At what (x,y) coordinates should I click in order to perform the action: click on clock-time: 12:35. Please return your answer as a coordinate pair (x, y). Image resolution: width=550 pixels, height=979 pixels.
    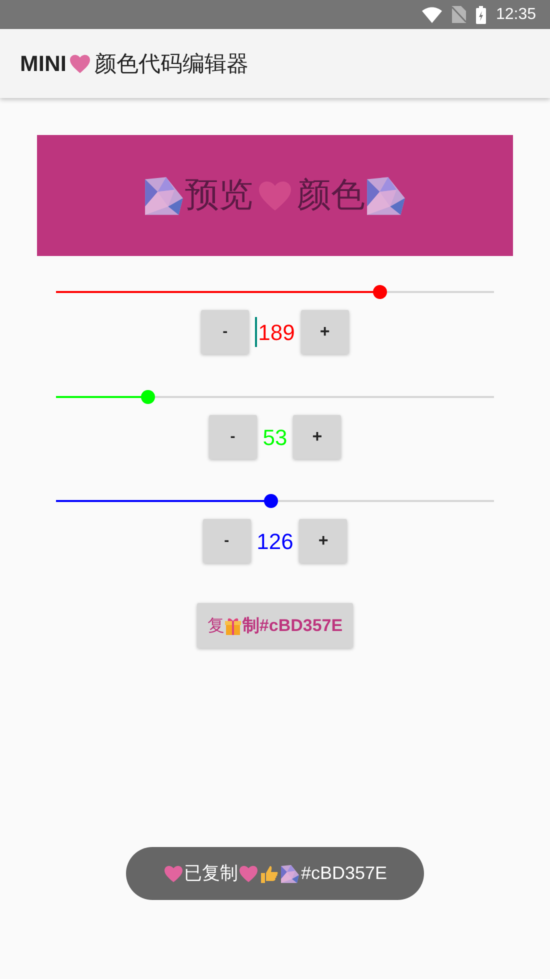
    Looking at the image, I should click on (516, 14).